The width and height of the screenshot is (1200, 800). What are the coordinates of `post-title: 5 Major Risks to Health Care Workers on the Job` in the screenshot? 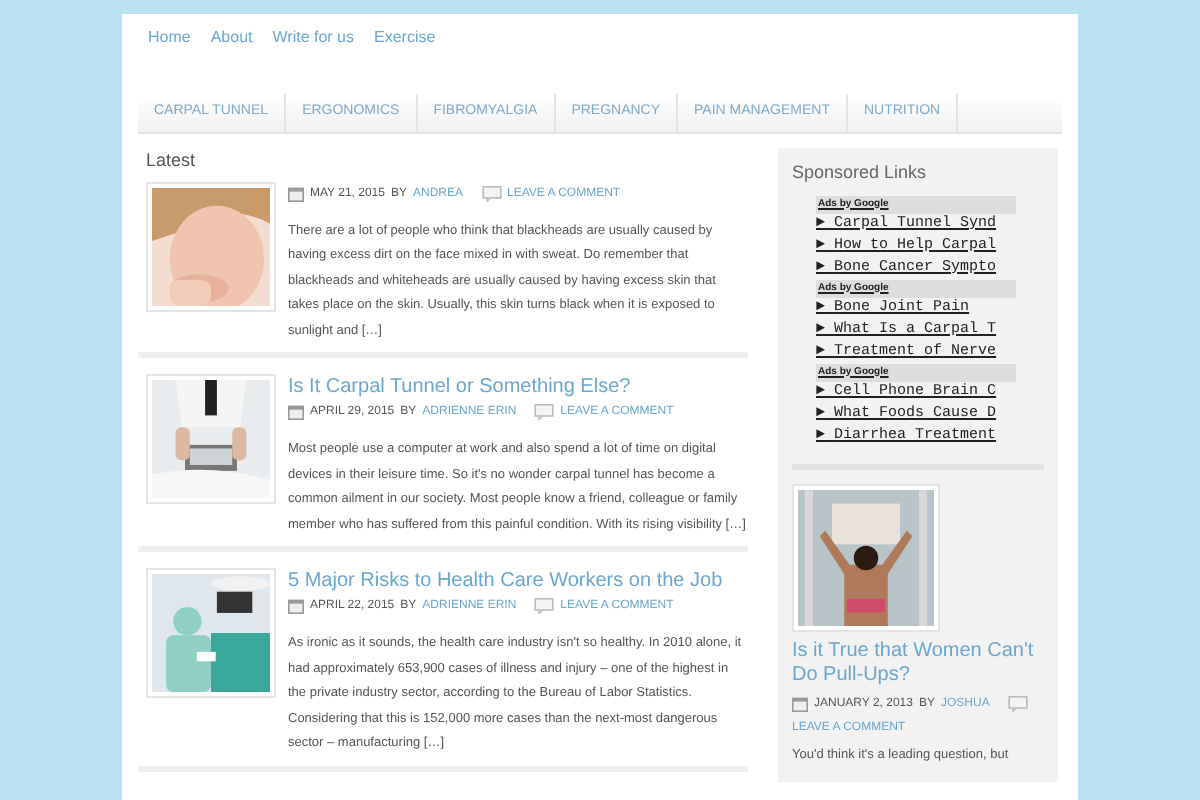 It's located at (518, 581).